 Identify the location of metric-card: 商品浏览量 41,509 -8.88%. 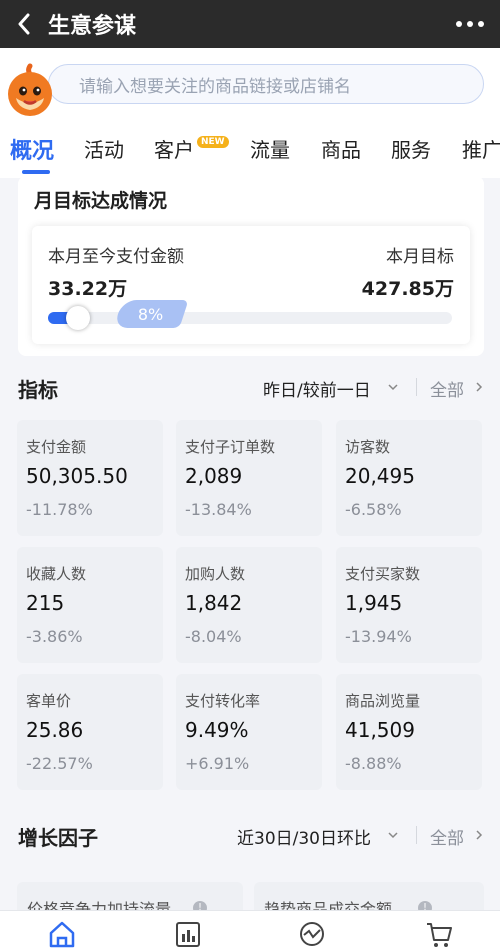
(409, 732).